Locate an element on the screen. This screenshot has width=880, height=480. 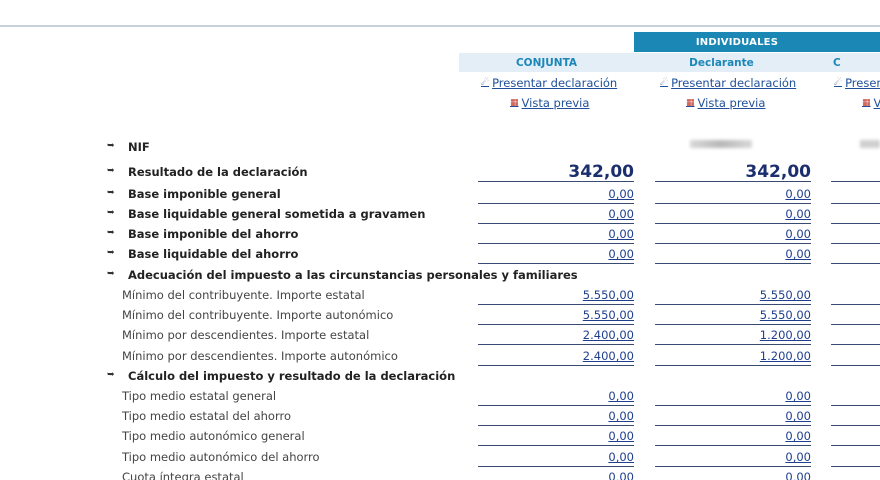
column-header-third: C is located at coordinates (844, 62).